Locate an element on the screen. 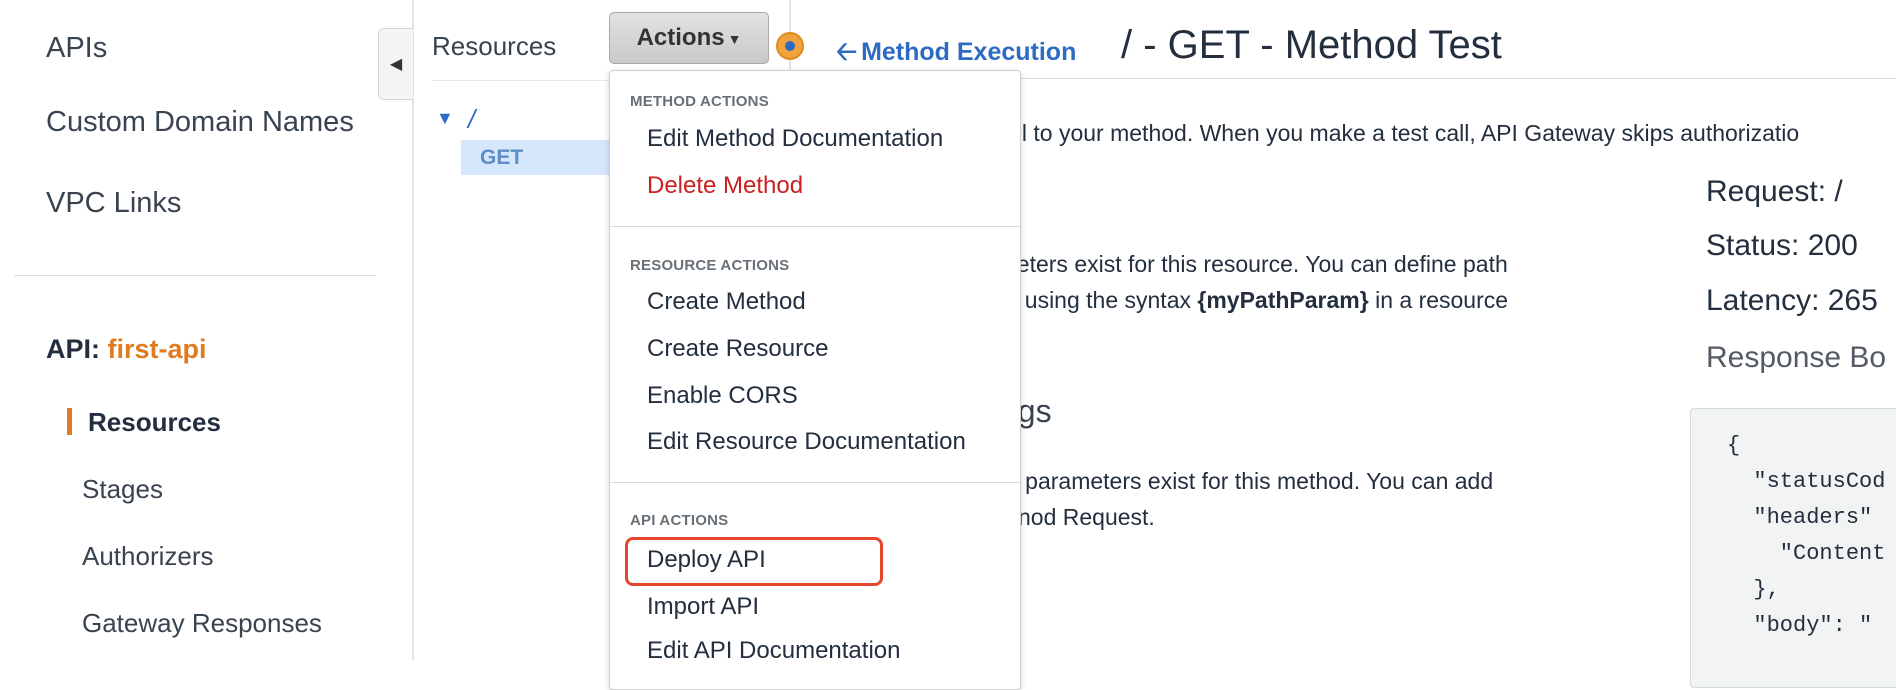 Image resolution: width=1896 pixels, height=690 pixels. page-title: / - GET - Method Test is located at coordinates (1311, 45).